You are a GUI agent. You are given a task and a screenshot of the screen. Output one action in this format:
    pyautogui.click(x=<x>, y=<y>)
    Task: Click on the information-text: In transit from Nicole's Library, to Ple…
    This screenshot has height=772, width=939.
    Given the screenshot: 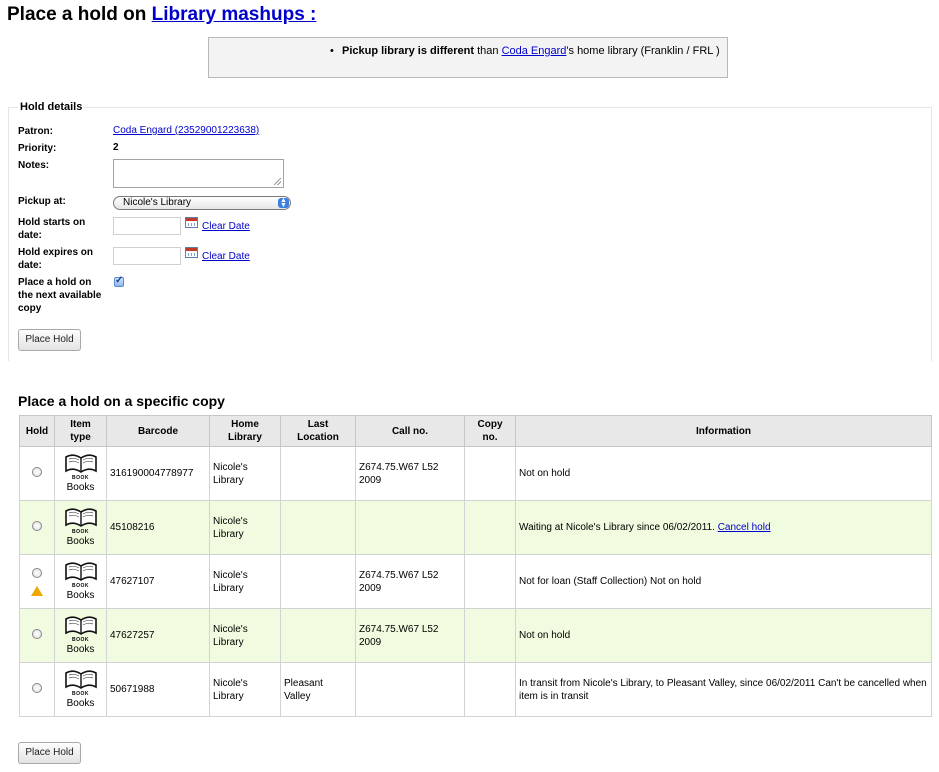 What is the action you would take?
    pyautogui.click(x=723, y=689)
    